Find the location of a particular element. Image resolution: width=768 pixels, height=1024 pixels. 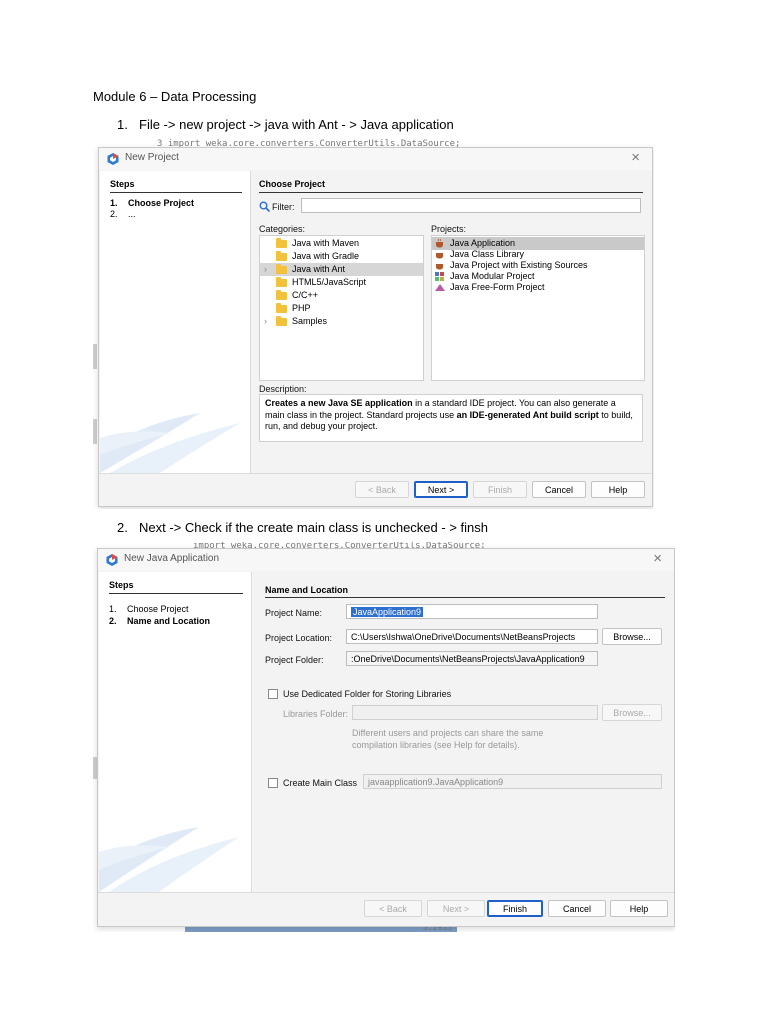

project-item: Java Free-Form Project is located at coordinates (538, 287).